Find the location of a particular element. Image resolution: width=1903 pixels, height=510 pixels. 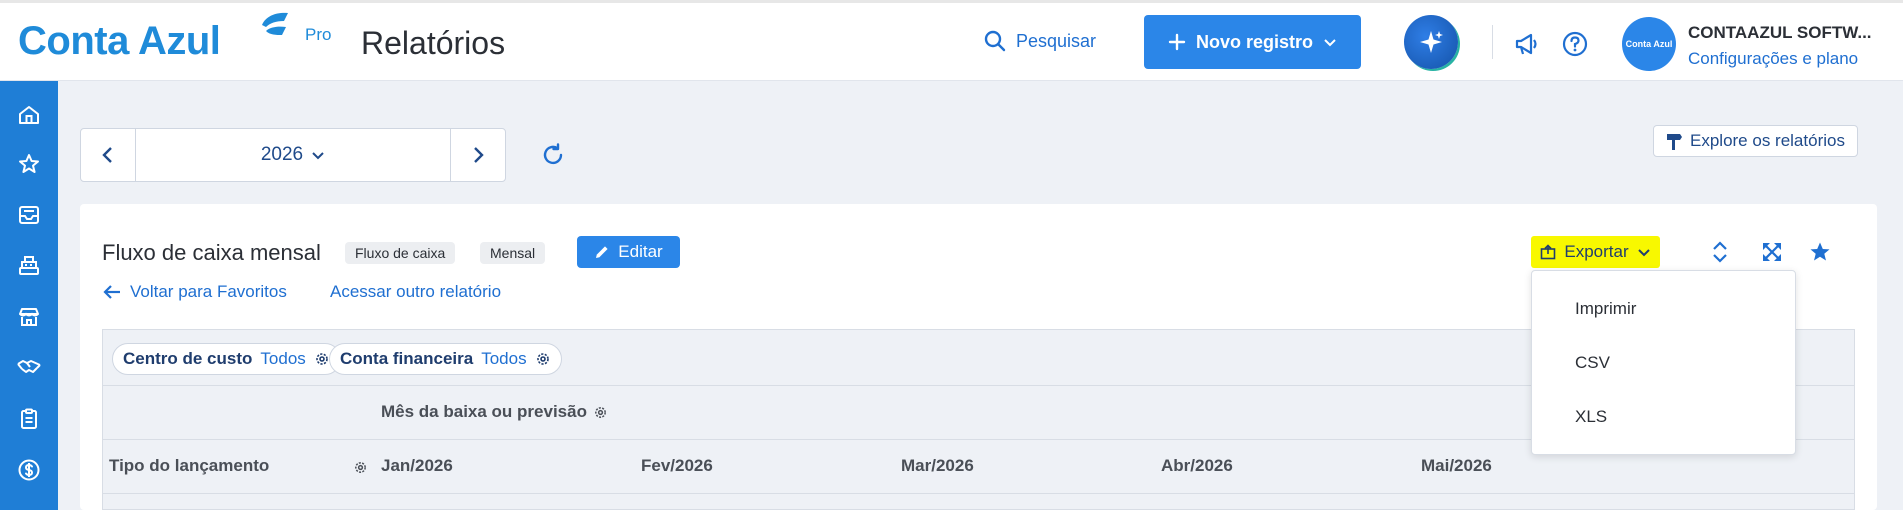

sidebar-item-inbox is located at coordinates (29, 215).